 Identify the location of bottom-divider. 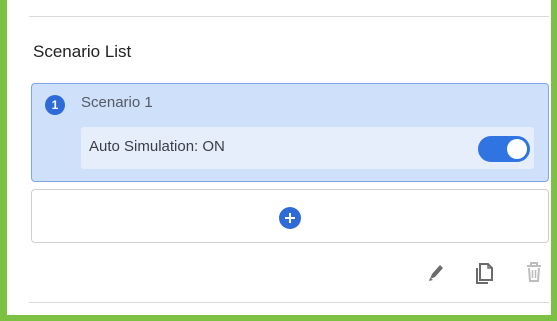
(289, 302).